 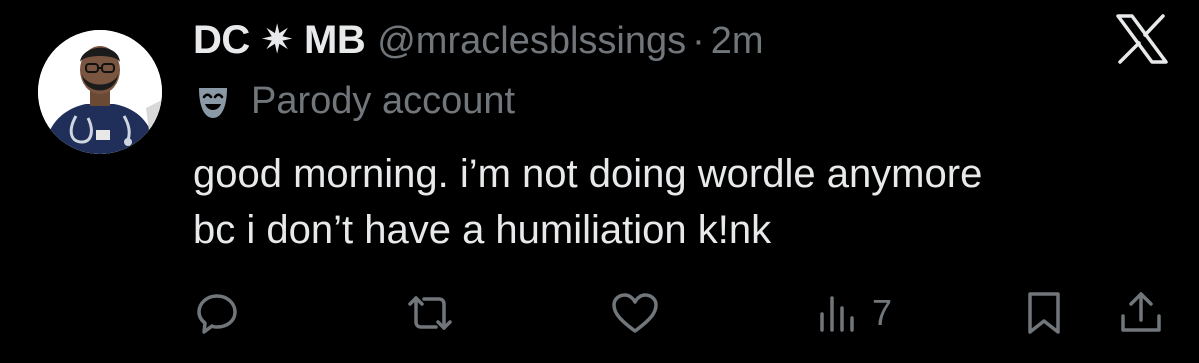 I want to click on bookmark-button, so click(x=1044, y=313).